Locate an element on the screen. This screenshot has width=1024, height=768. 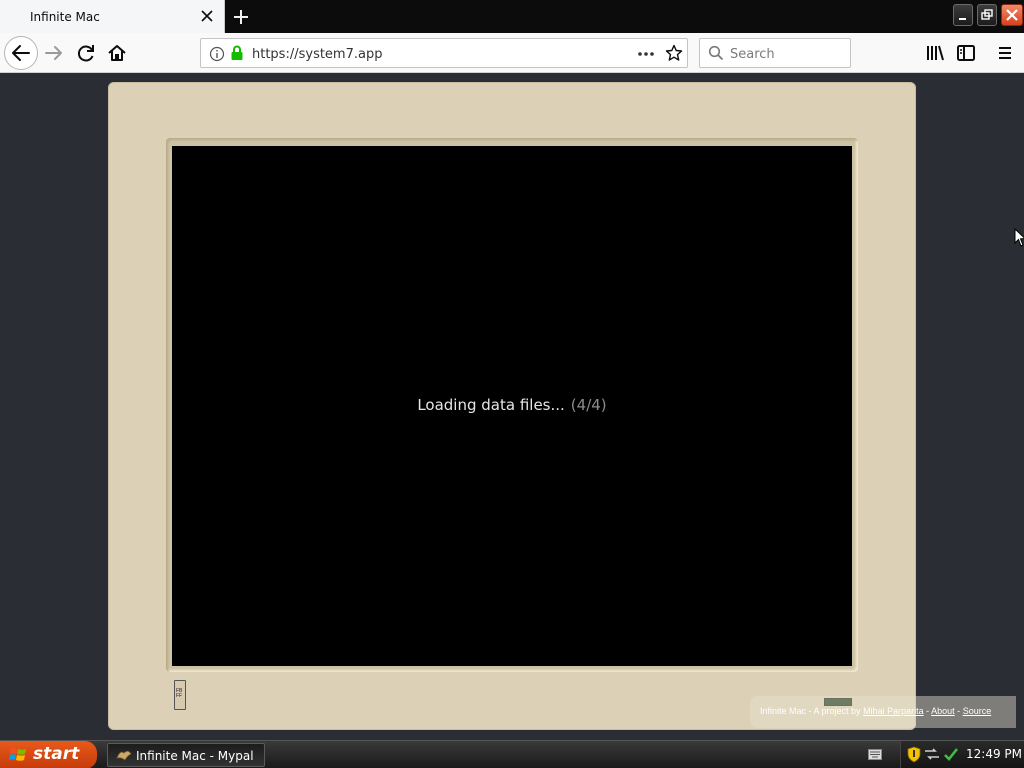
keyboard-icon is located at coordinates (875, 754).